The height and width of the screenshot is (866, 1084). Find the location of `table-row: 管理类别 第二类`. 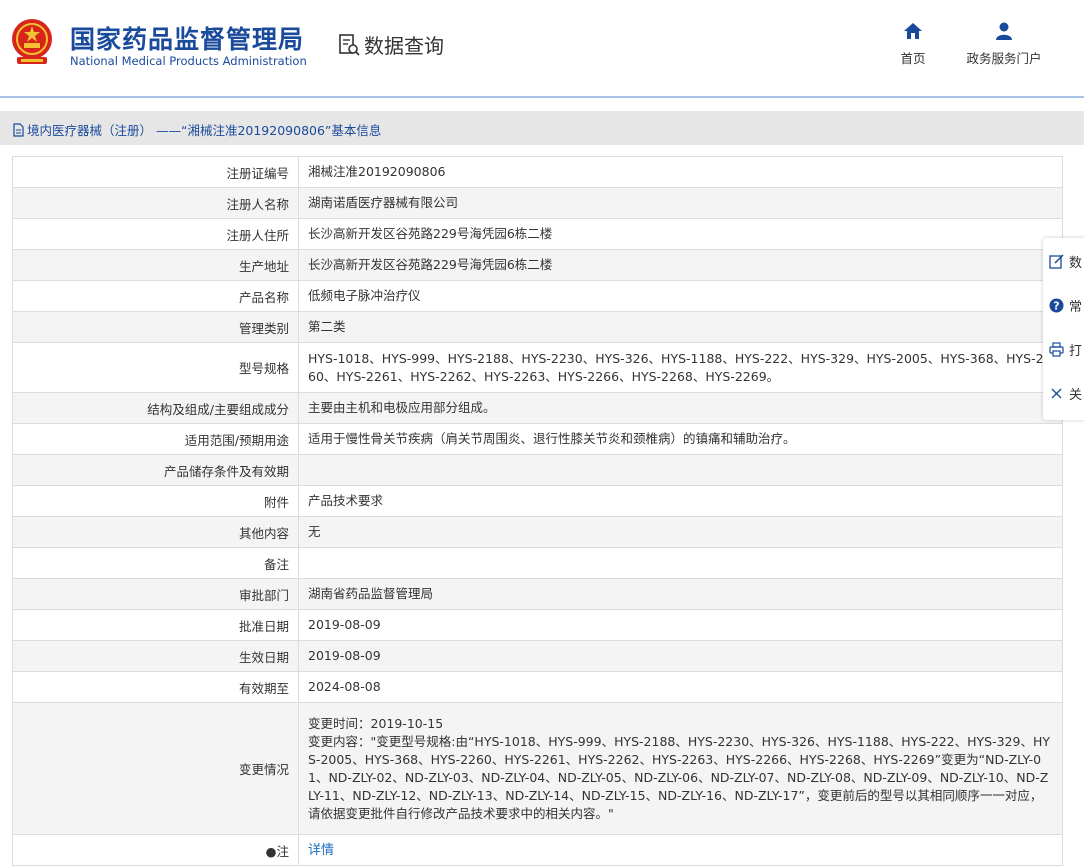

table-row: 管理类别 第二类 is located at coordinates (537, 327).